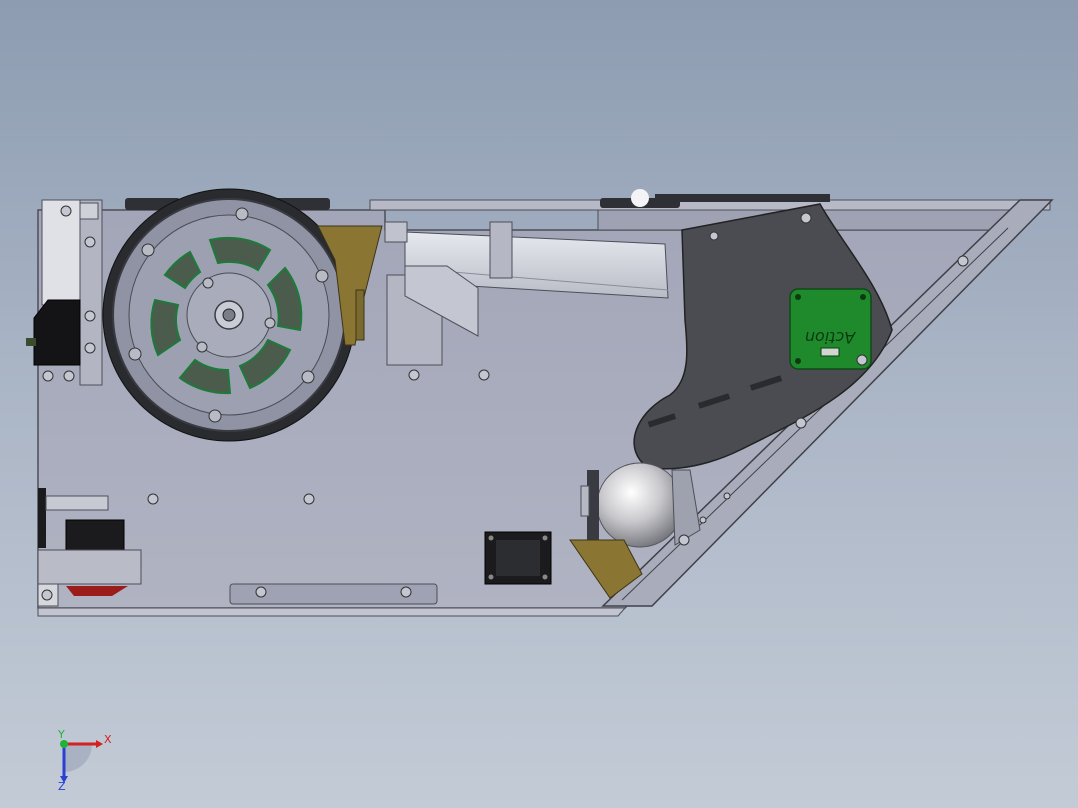  Describe the element at coordinates (360, 315) in the screenshot. I see `bracket-tab` at that location.